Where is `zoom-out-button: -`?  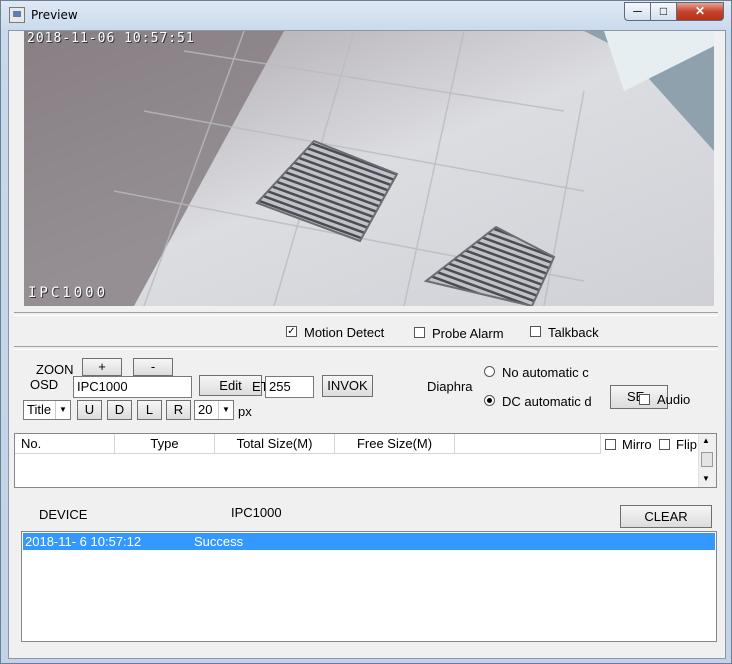 zoom-out-button: - is located at coordinates (153, 367).